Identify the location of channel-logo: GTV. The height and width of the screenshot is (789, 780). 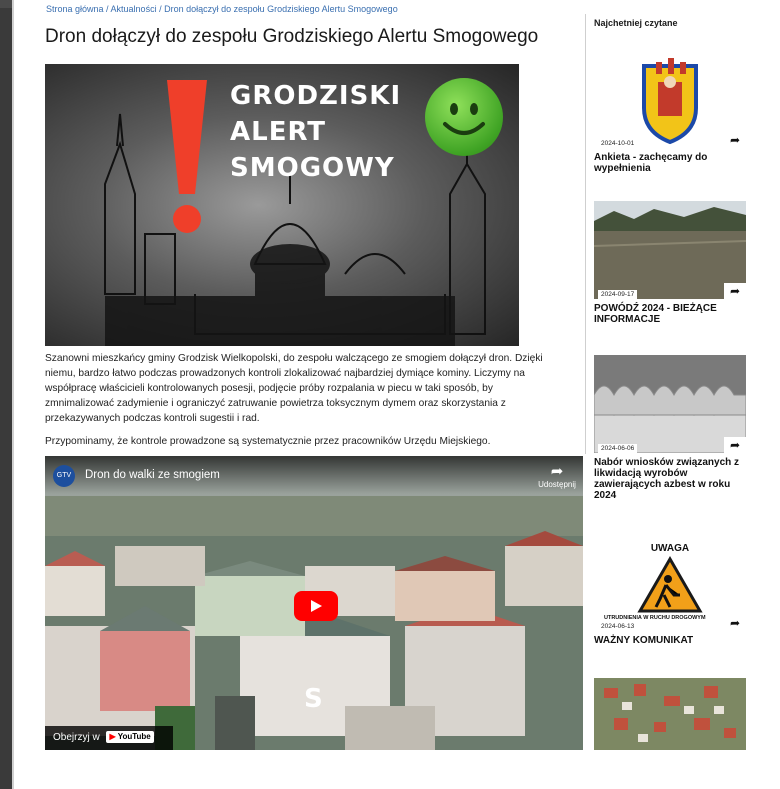
(64, 476).